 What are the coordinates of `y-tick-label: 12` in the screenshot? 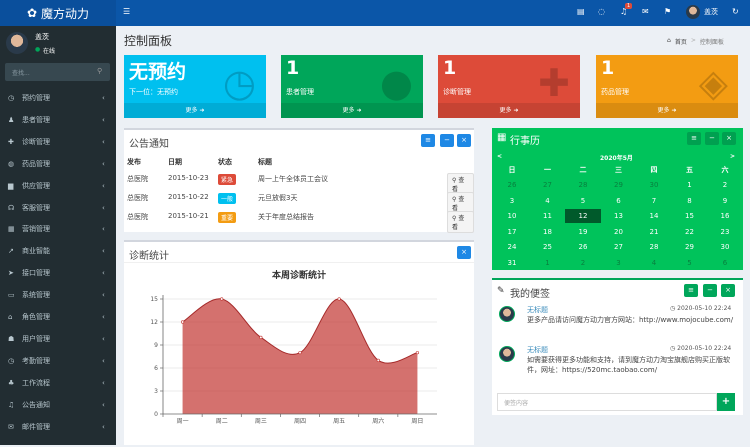 It's located at (154, 322).